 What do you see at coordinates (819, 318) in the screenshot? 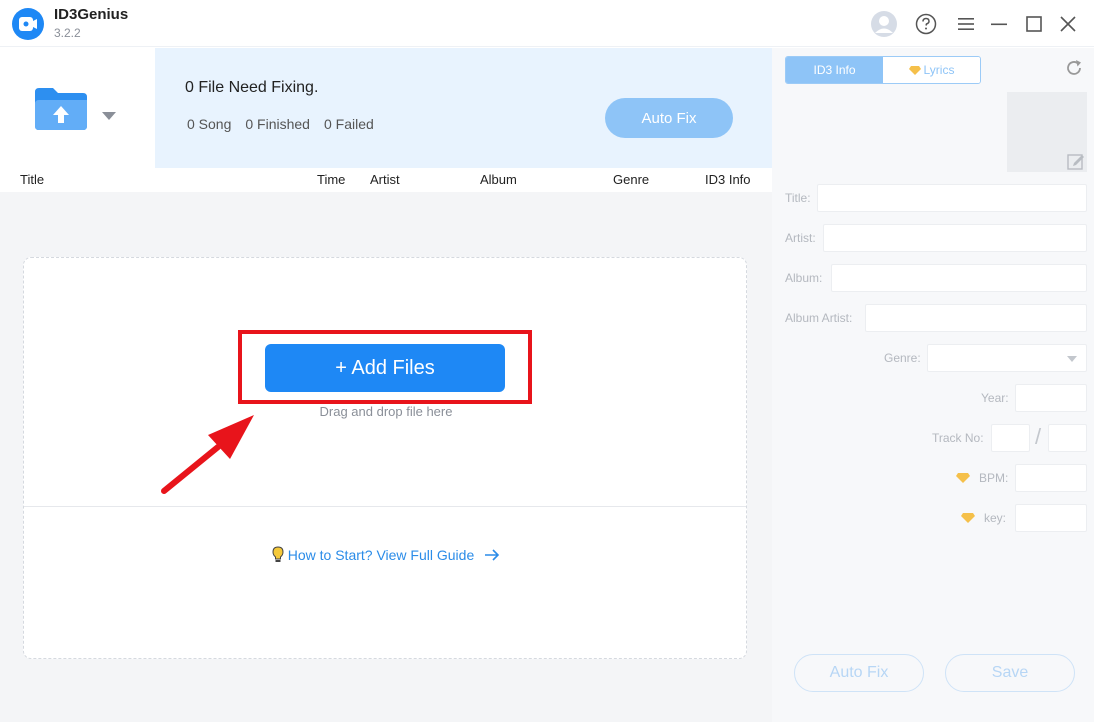
I see `album-artist-label: Album Artist:` at bounding box center [819, 318].